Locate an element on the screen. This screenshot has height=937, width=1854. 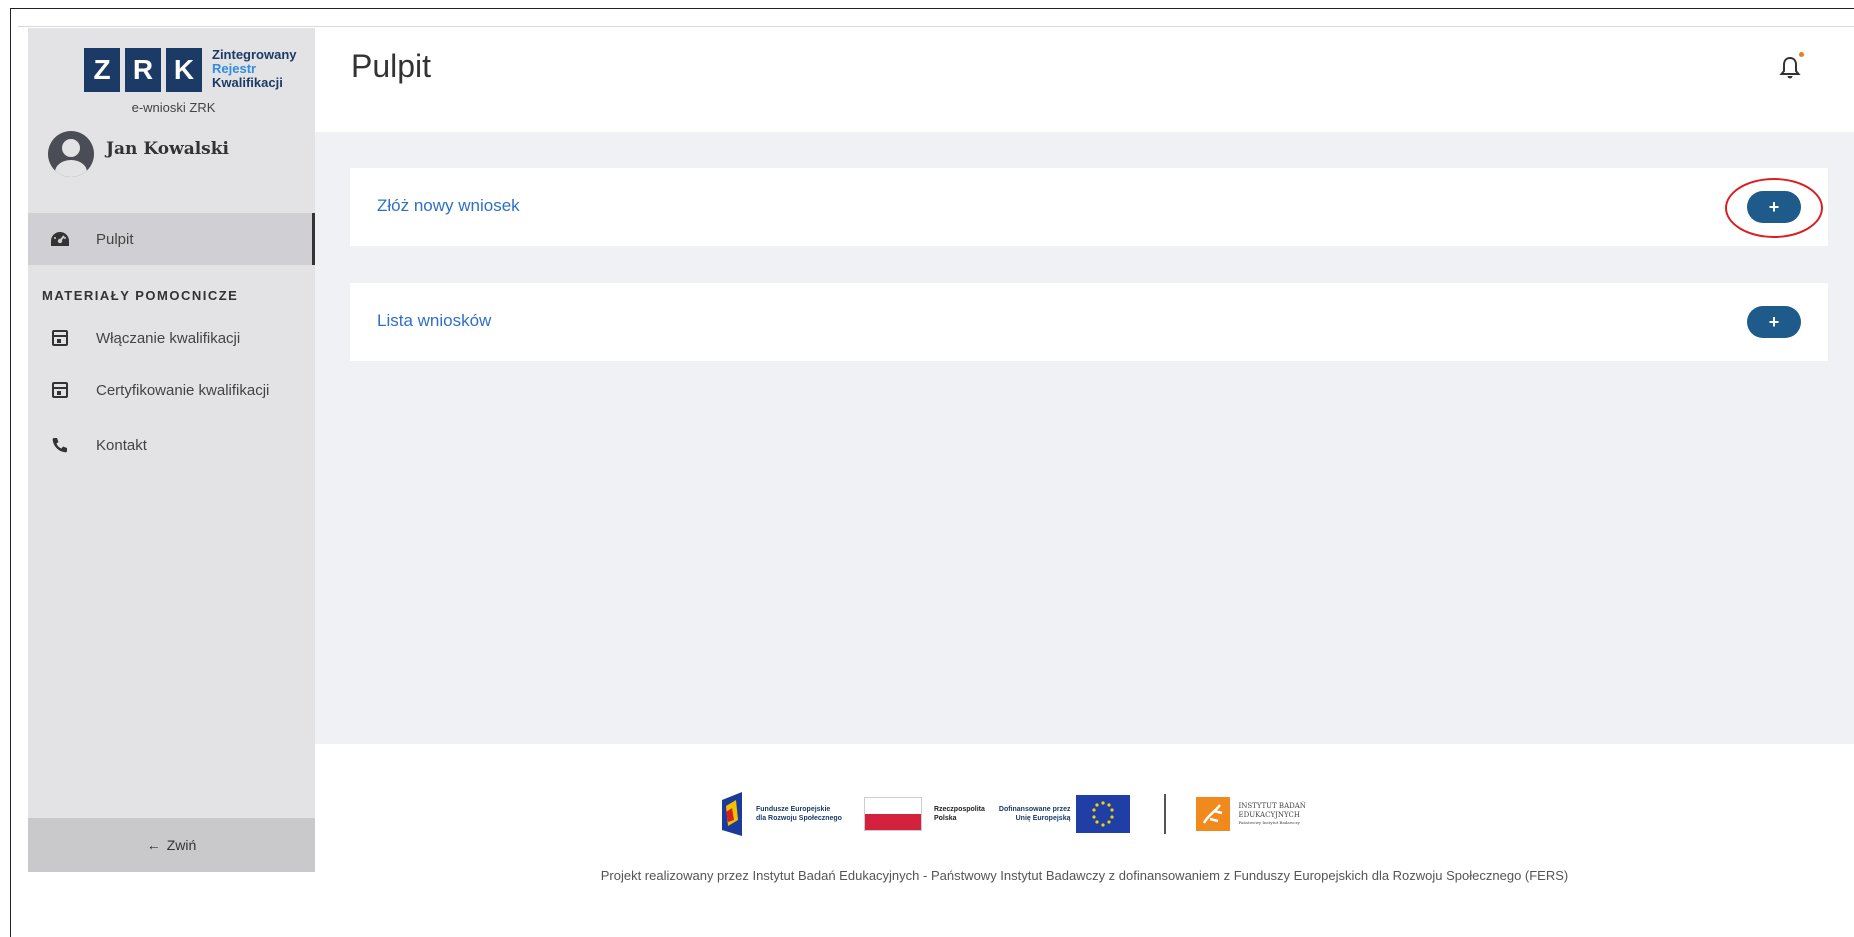
user-name: Jan Kowalski is located at coordinates (167, 149).